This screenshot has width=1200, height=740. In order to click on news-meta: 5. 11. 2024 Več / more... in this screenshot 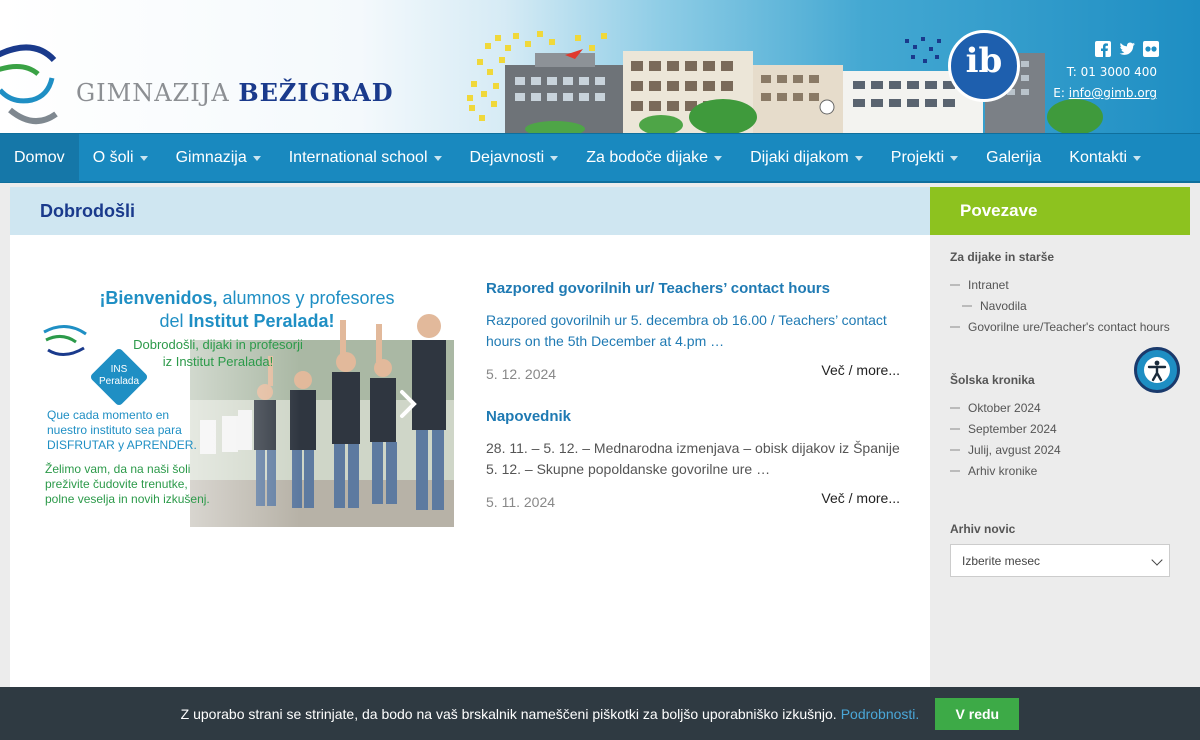, I will do `click(693, 502)`.